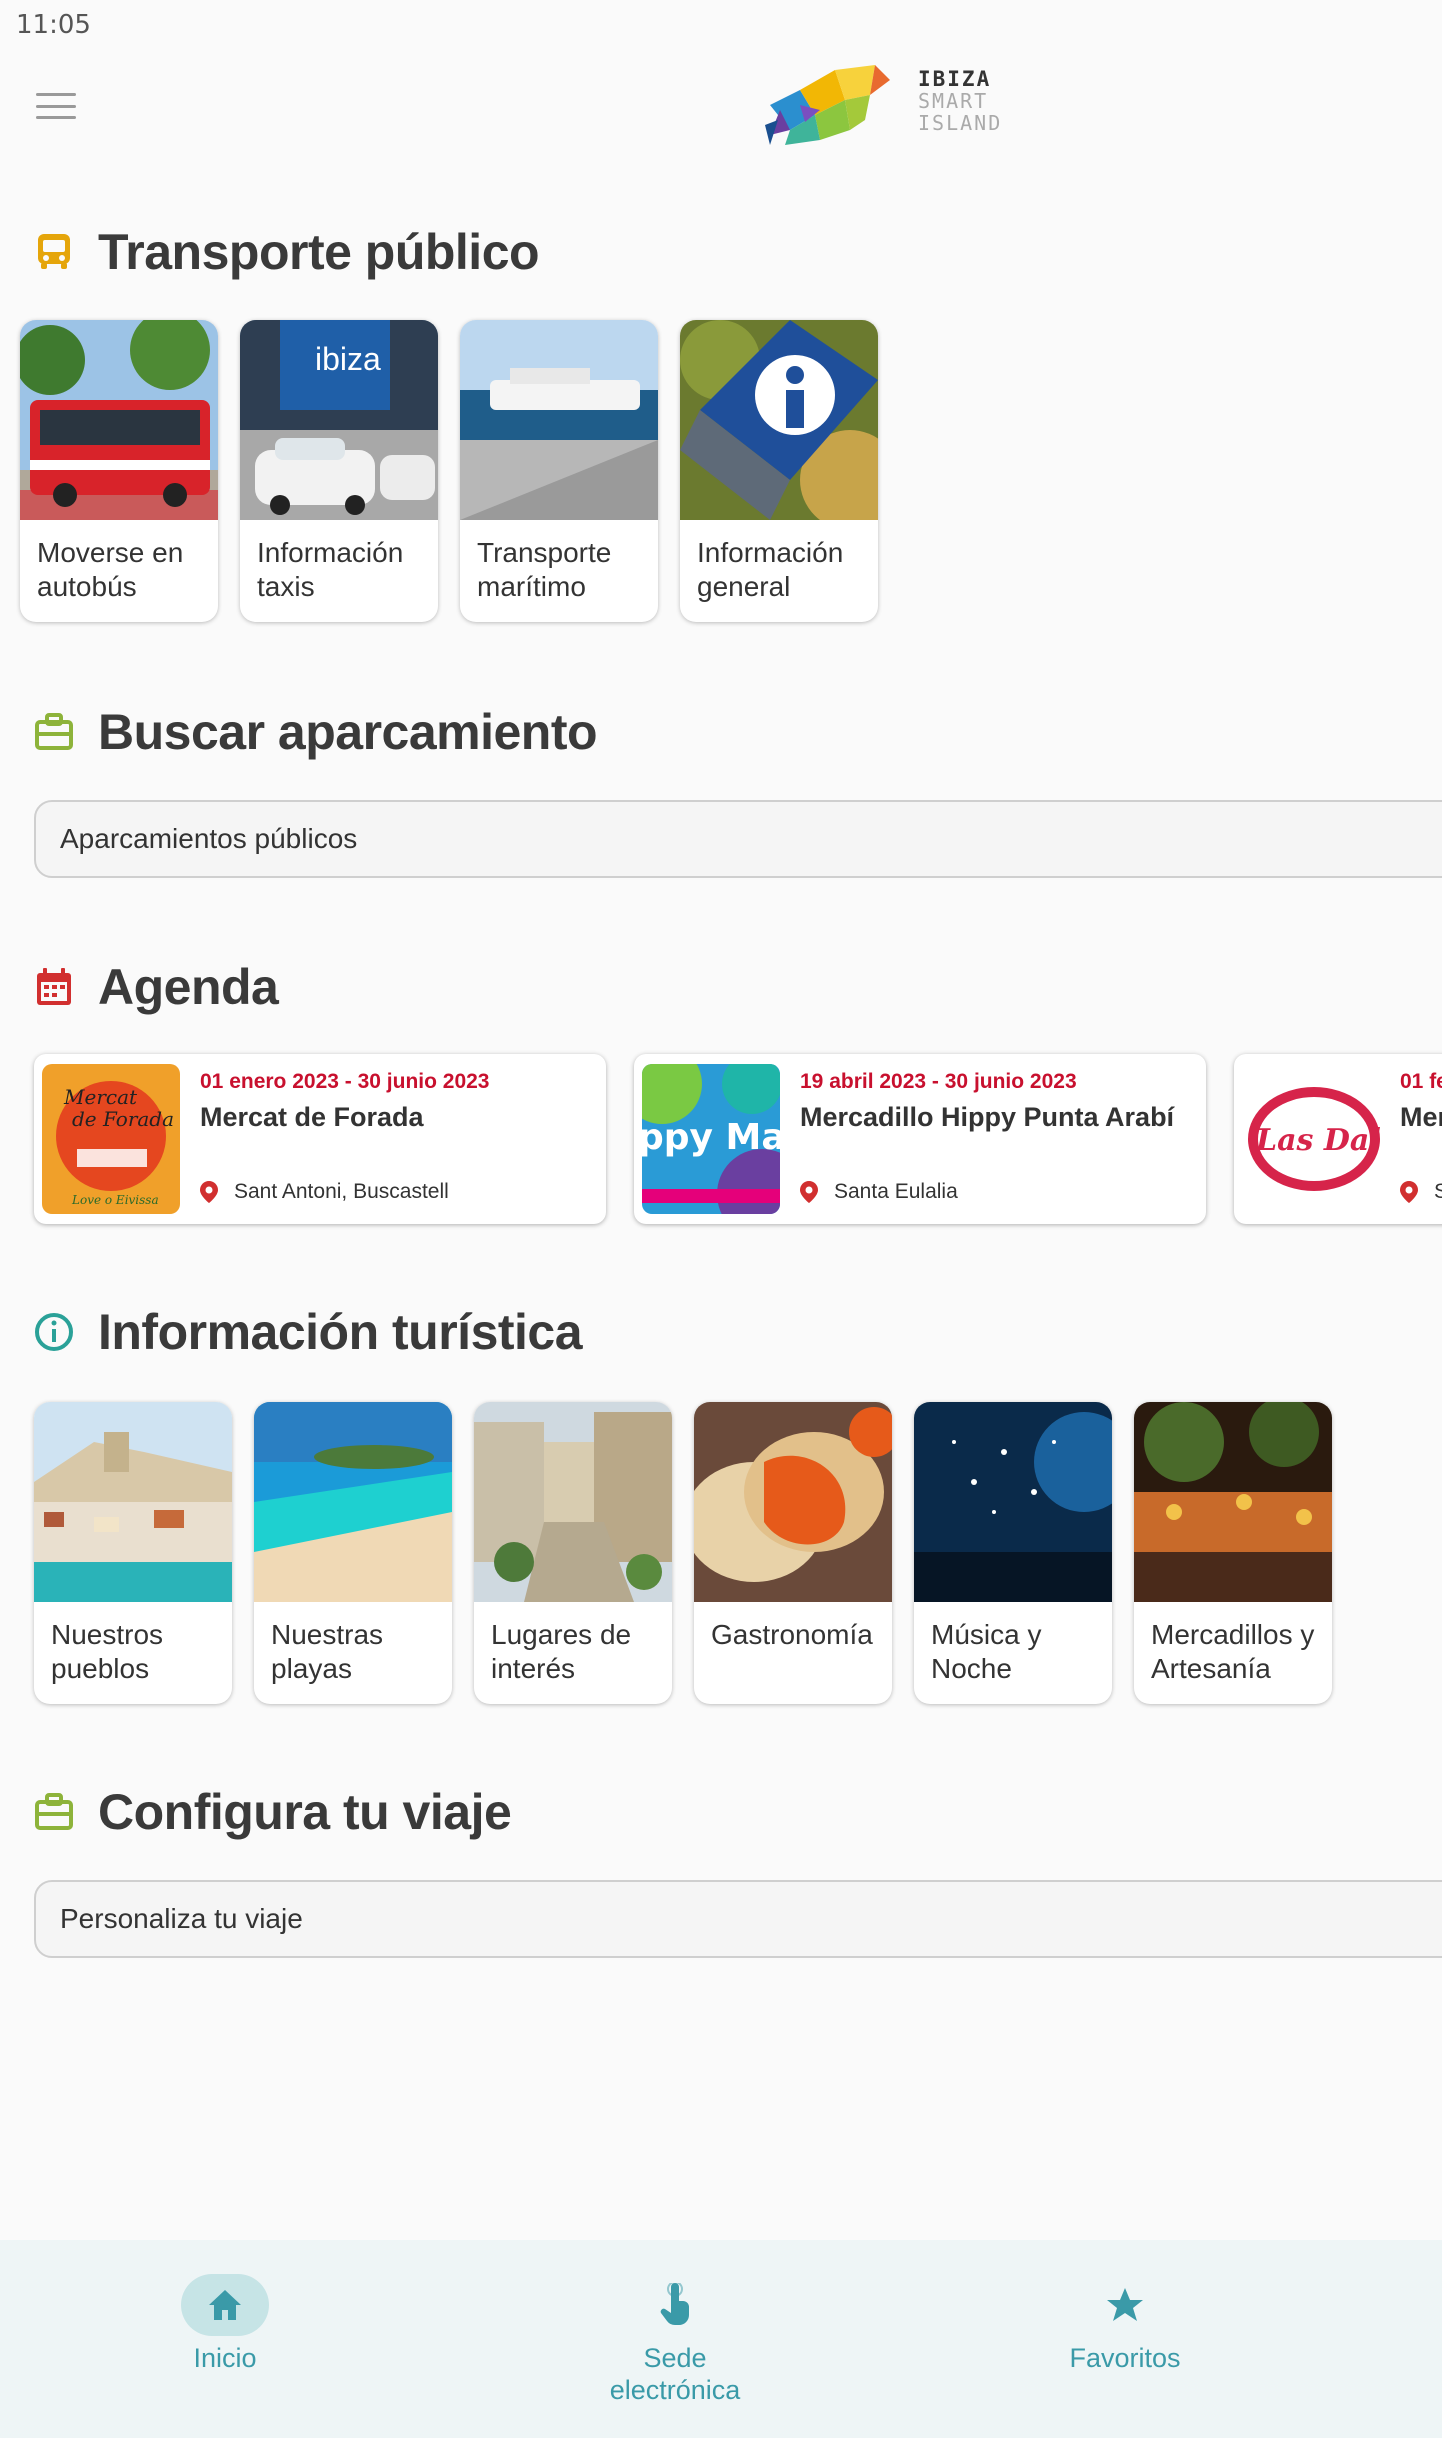  I want to click on logo-line1: IBIZA, so click(955, 79).